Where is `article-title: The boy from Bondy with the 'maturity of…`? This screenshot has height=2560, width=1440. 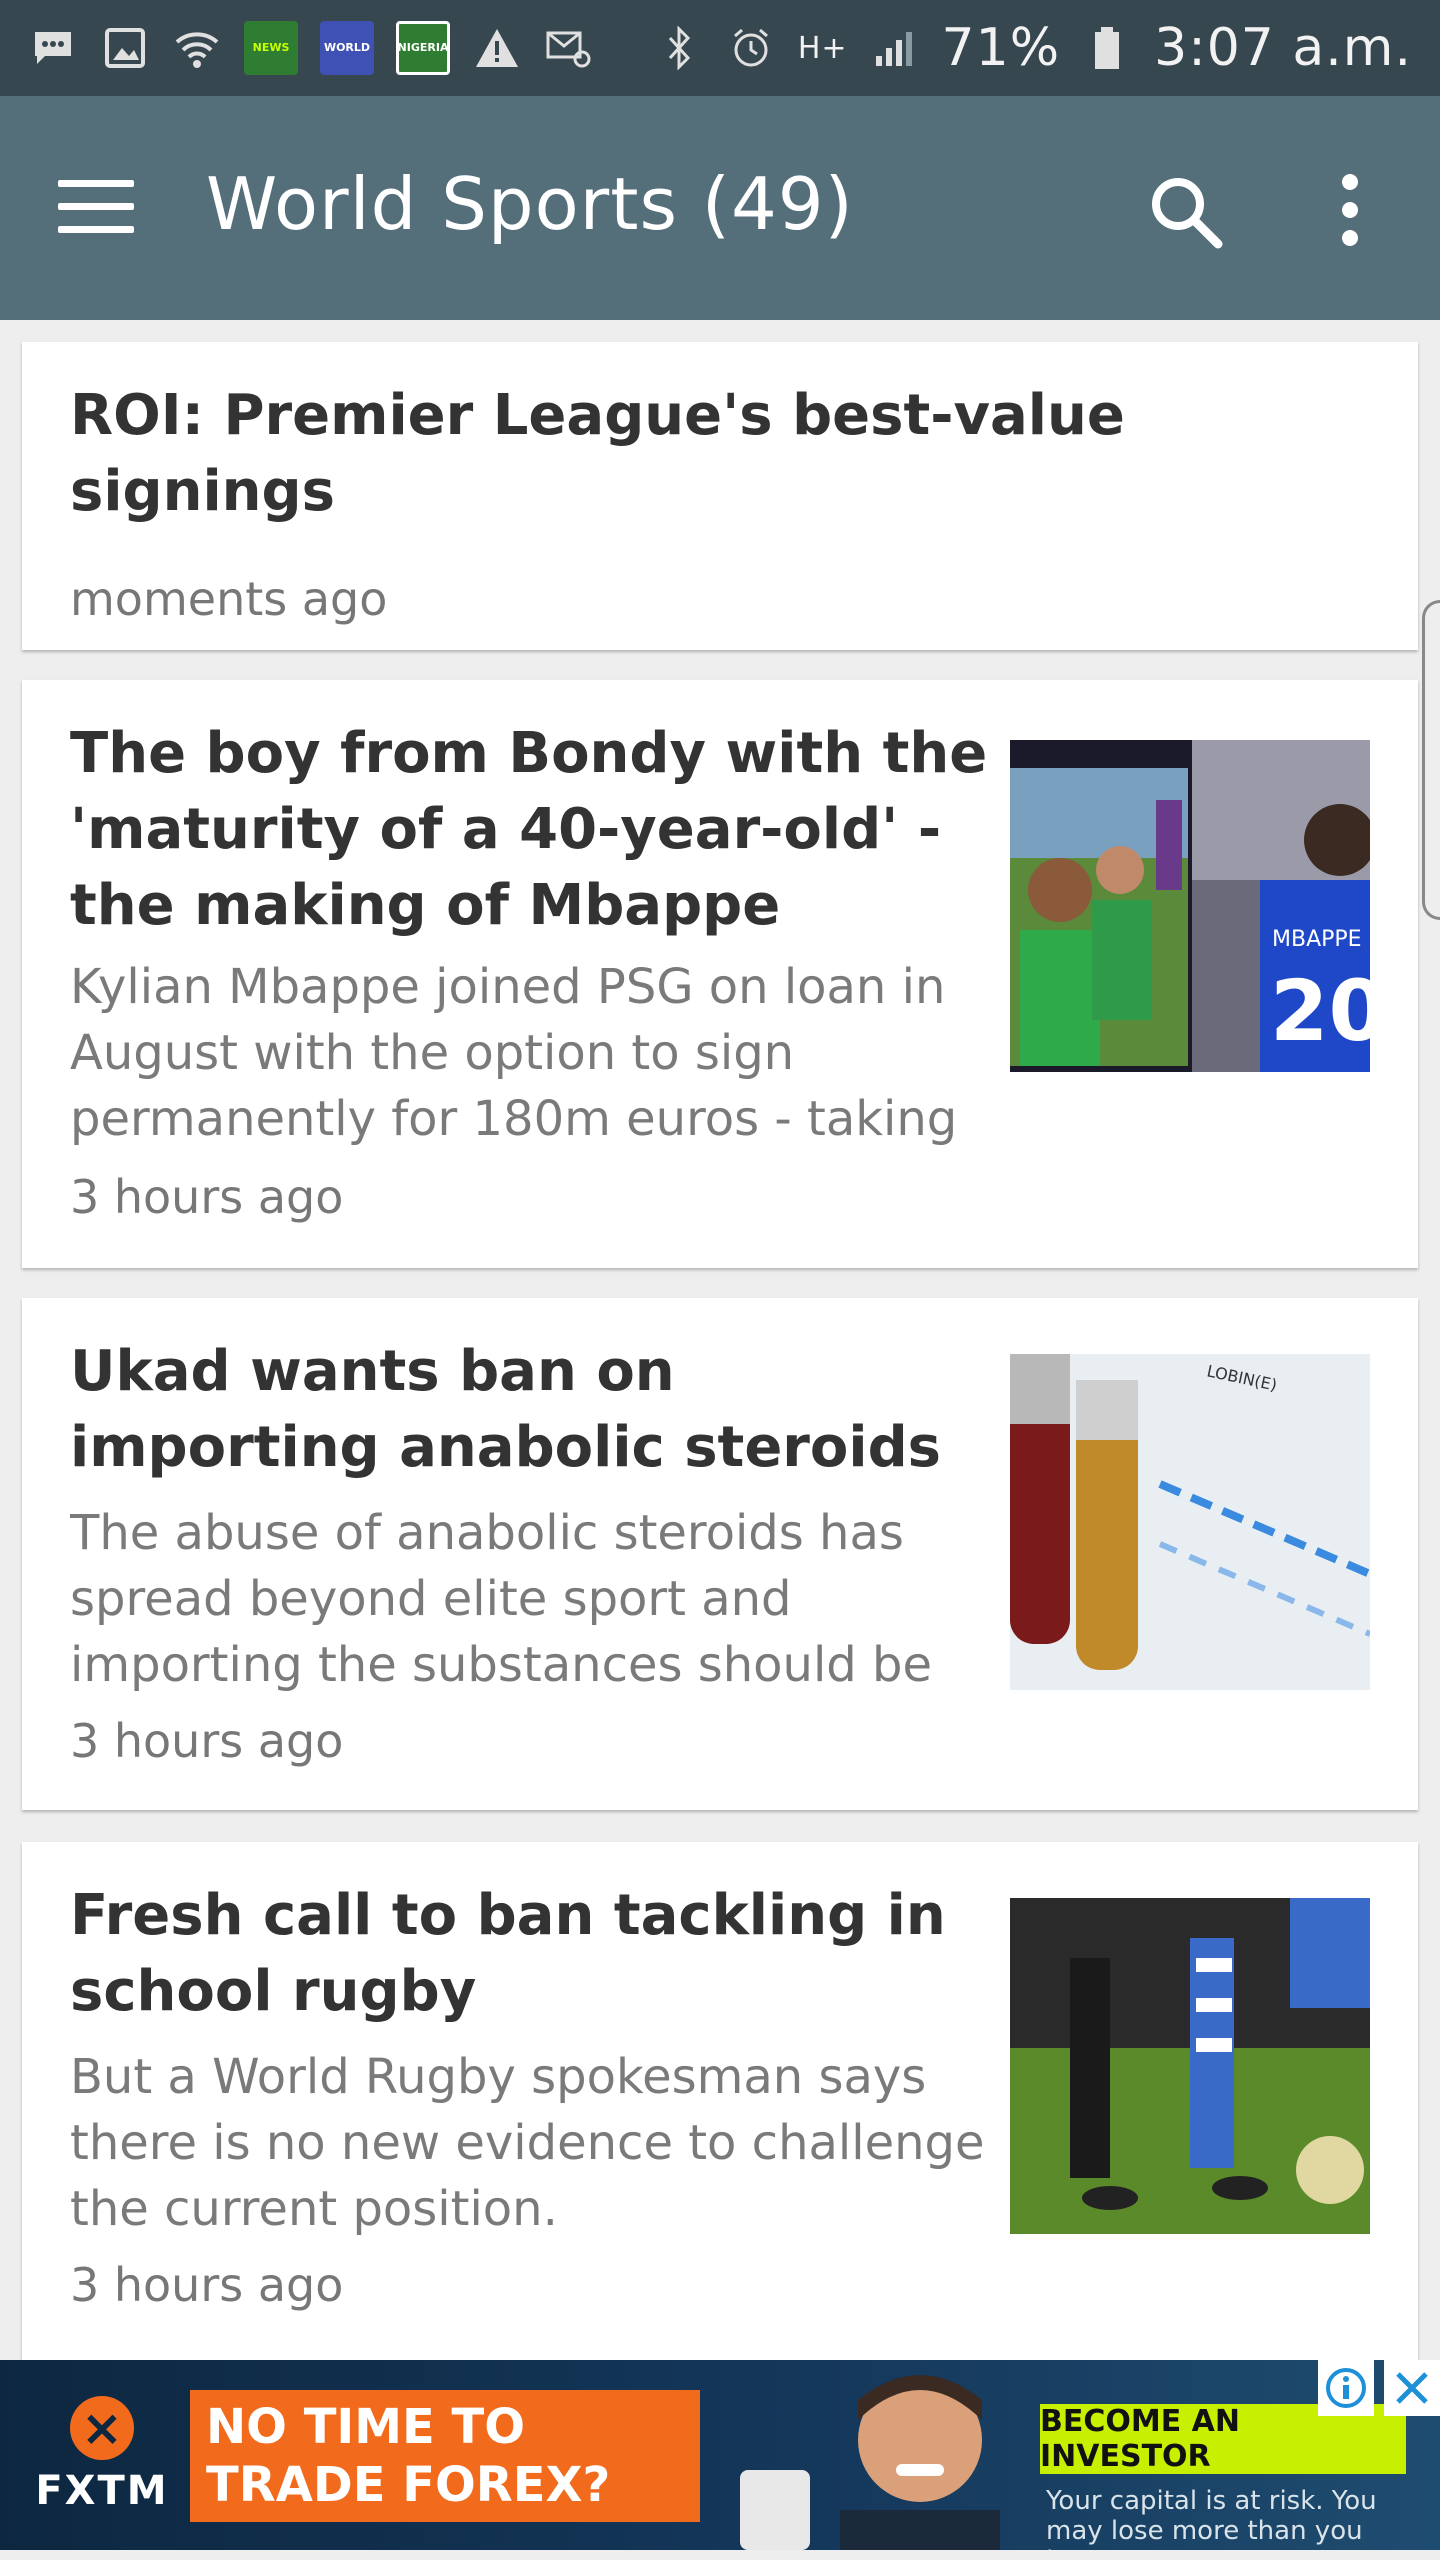 article-title: The boy from Bondy with the 'maturity of… is located at coordinates (529, 829).